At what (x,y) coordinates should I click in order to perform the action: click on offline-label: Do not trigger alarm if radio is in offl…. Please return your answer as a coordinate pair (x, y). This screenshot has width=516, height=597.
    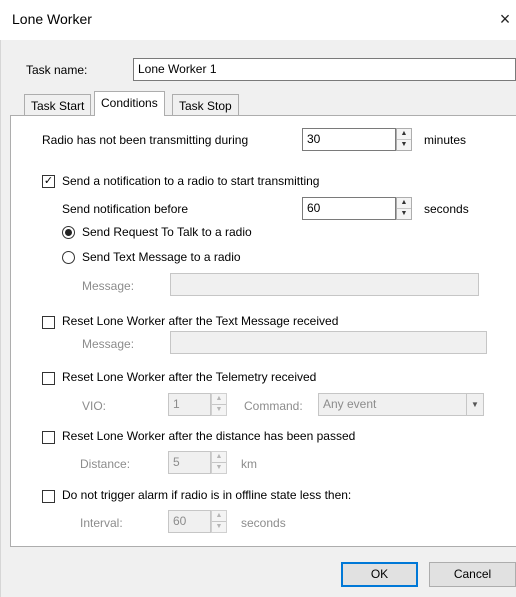
    Looking at the image, I should click on (207, 495).